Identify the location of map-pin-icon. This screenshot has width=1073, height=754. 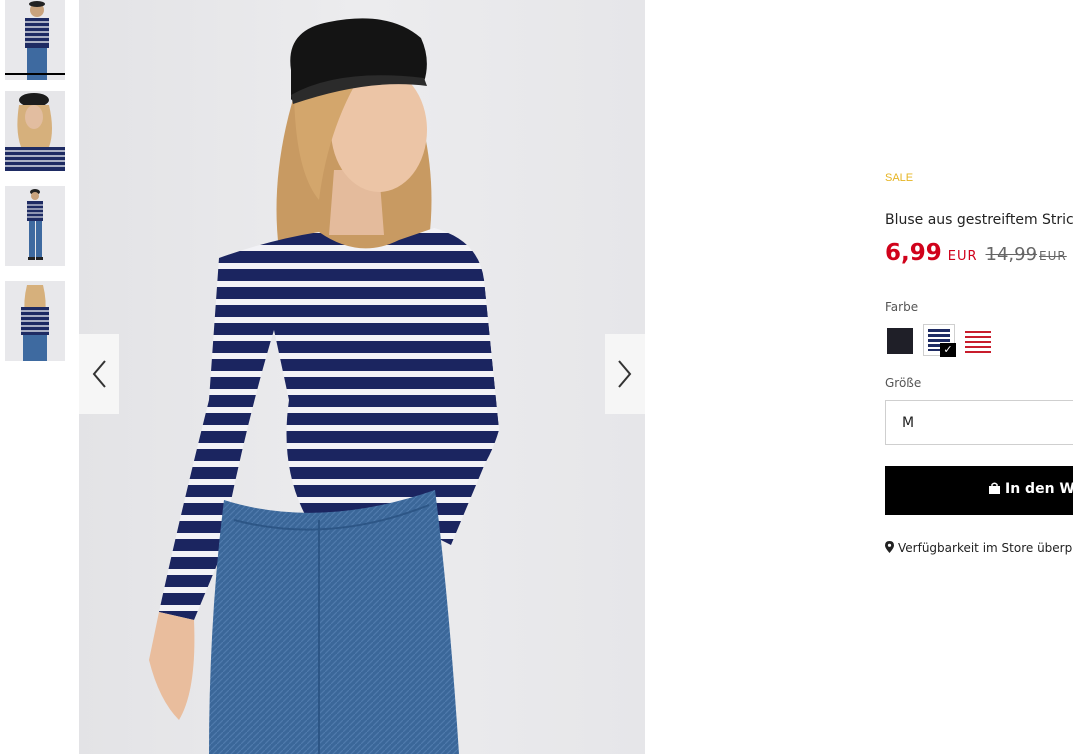
(889, 547).